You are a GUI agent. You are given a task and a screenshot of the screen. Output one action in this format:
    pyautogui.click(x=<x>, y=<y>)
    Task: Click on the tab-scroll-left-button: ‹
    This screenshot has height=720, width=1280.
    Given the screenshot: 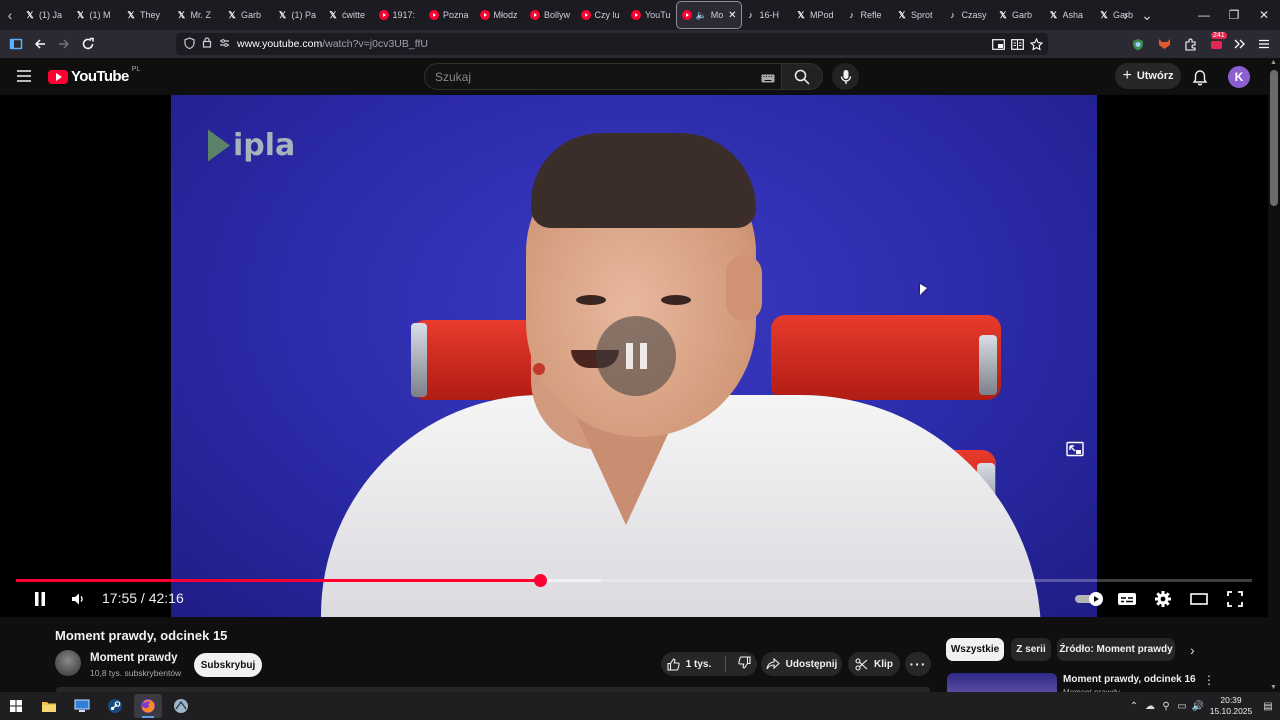 What is the action you would take?
    pyautogui.click(x=10, y=15)
    